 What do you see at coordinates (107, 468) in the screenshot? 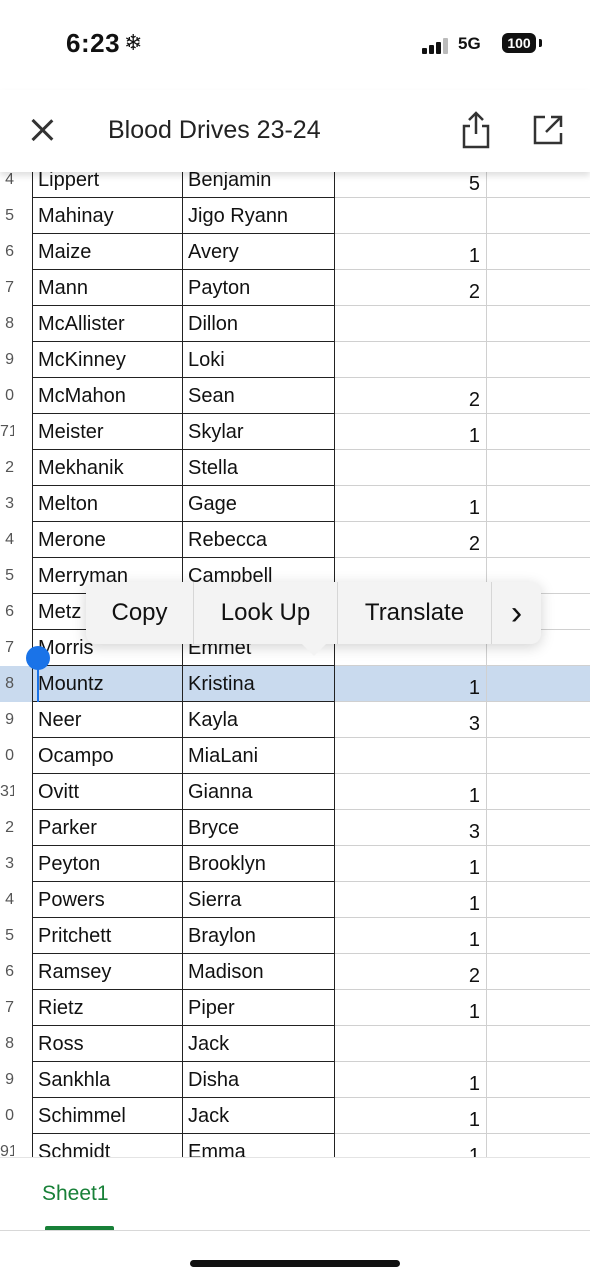
I see `cell-last-name: Mekhanik` at bounding box center [107, 468].